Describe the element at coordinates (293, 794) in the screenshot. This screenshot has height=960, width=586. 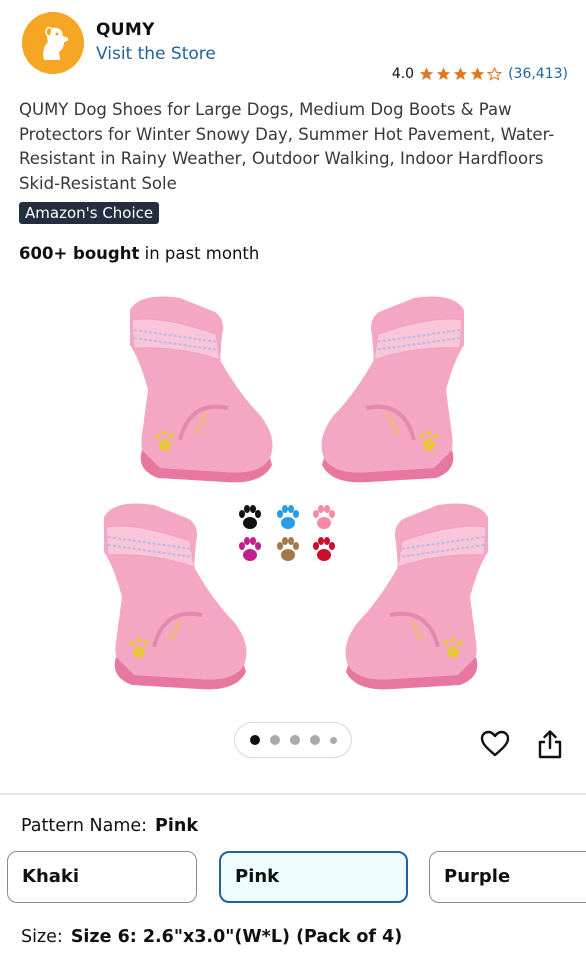
I see `section-divider` at that location.